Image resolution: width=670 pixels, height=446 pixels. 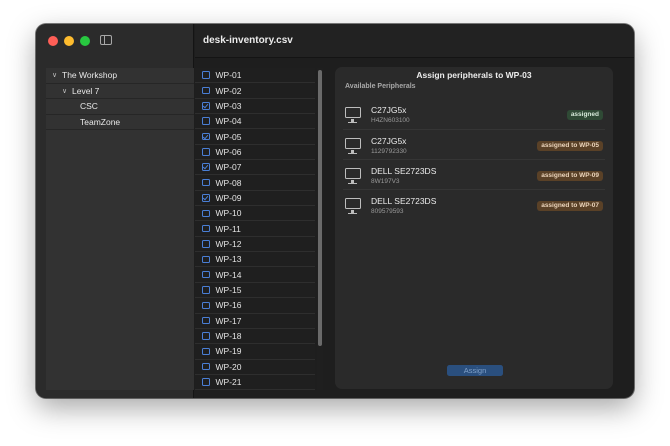 What do you see at coordinates (120, 76) in the screenshot?
I see `tree-item: ∨ The Workshop` at bounding box center [120, 76].